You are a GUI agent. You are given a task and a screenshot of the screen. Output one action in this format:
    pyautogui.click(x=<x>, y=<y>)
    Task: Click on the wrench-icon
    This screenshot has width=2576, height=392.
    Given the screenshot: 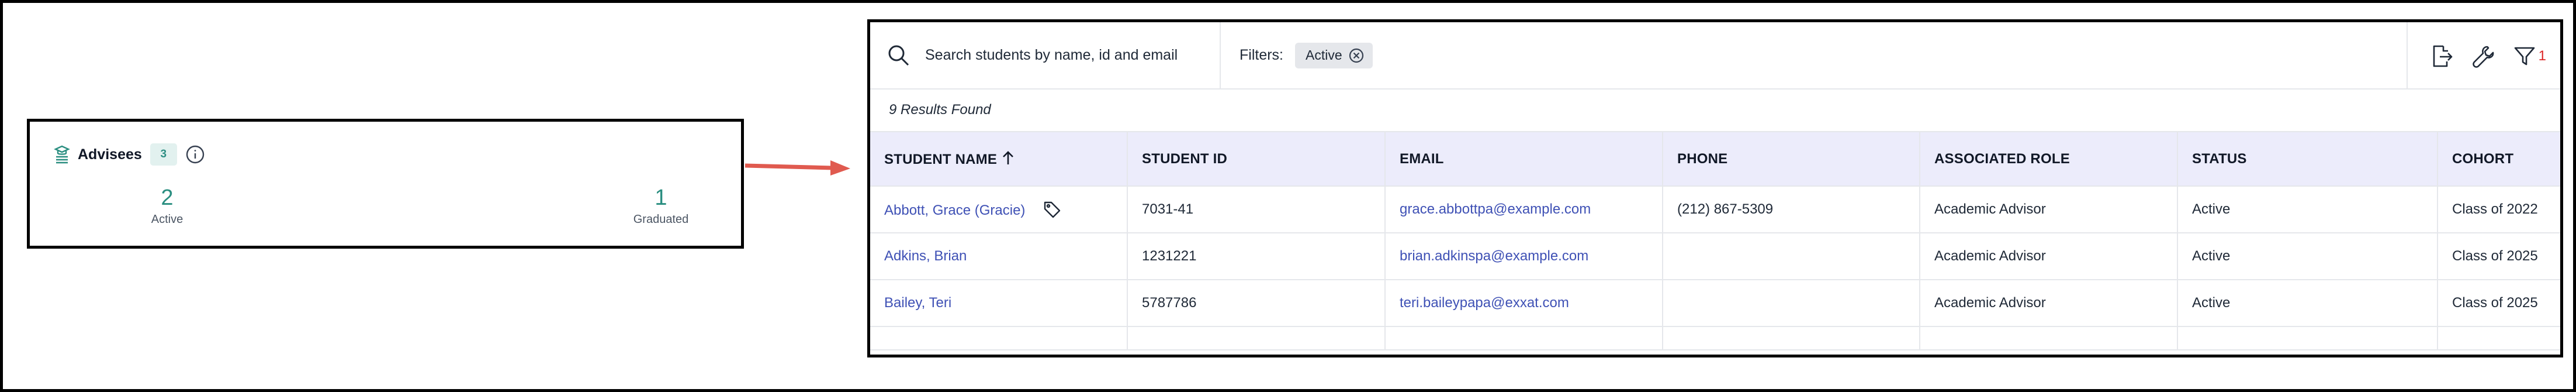 What is the action you would take?
    pyautogui.click(x=2484, y=56)
    